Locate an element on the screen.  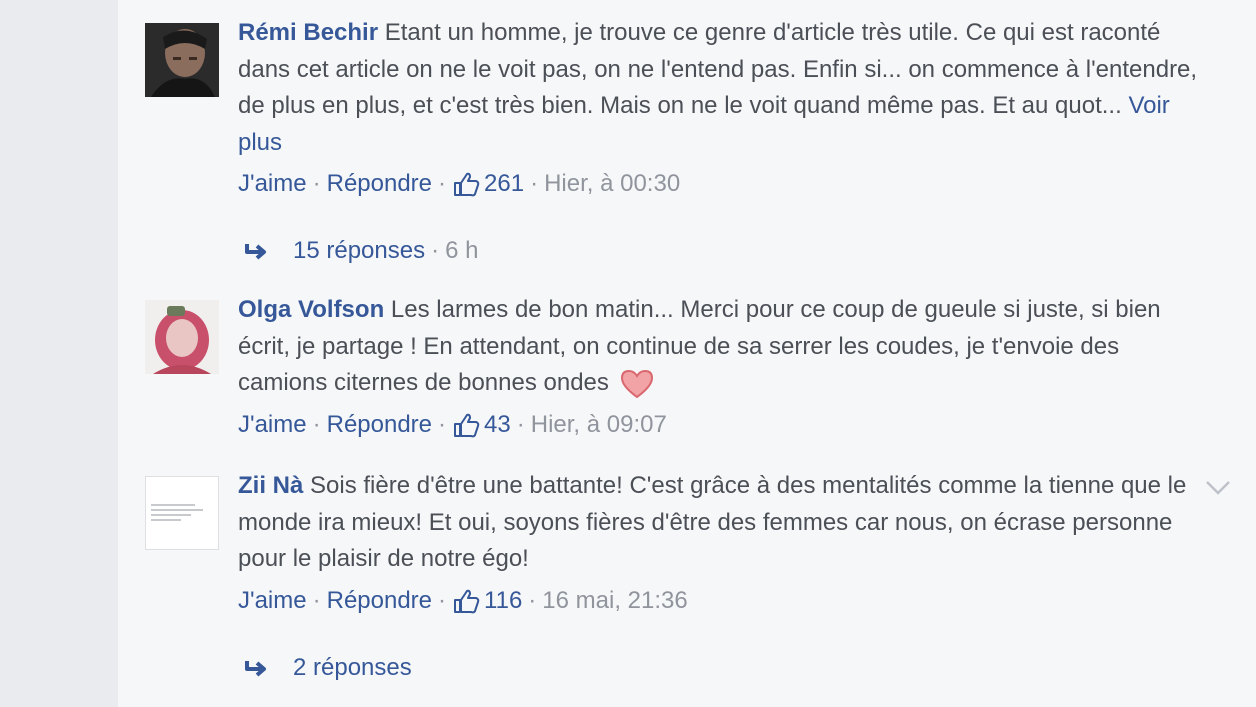
timestamp: 16 mai, 21:36 is located at coordinates (614, 601).